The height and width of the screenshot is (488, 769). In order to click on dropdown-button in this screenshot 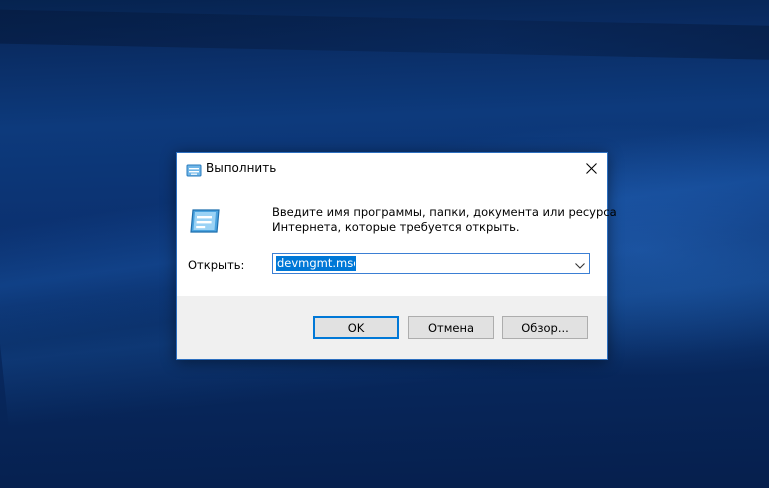, I will do `click(579, 263)`.